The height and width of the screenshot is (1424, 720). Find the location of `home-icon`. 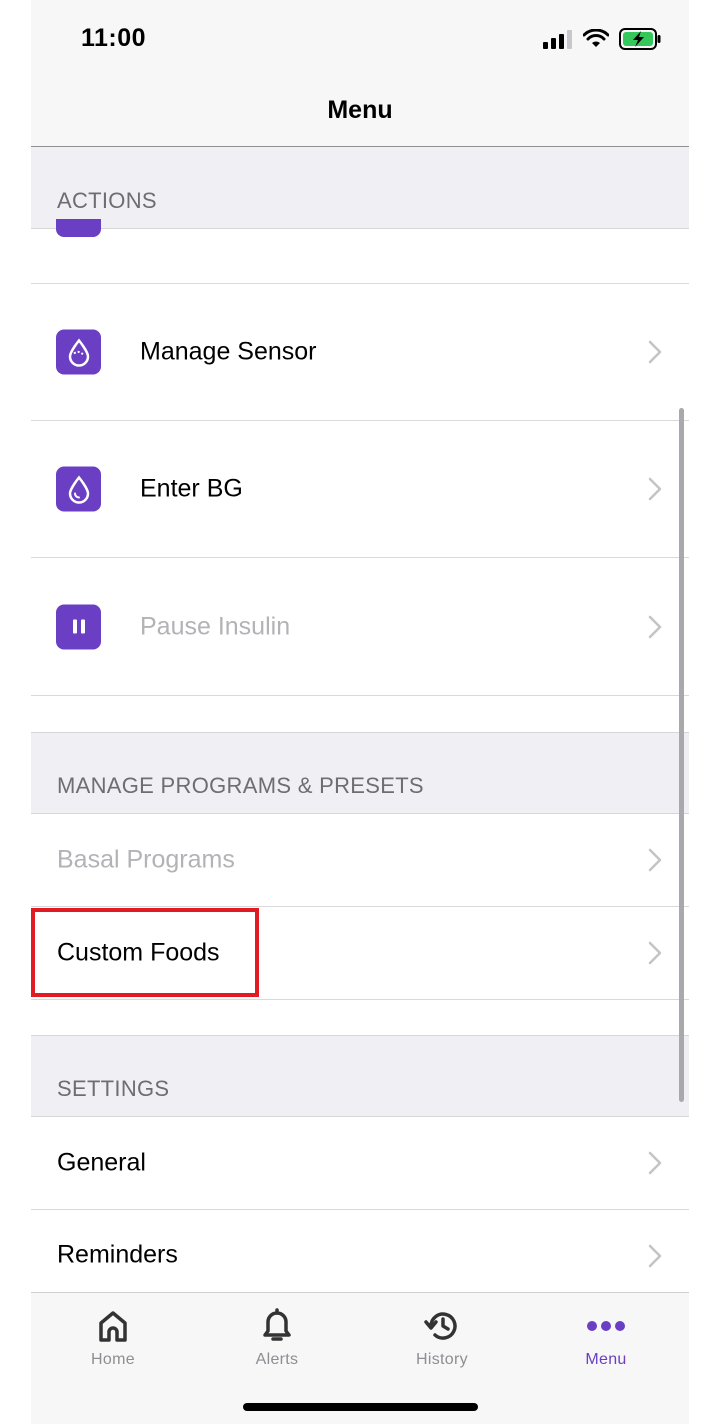

home-icon is located at coordinates (113, 1326).